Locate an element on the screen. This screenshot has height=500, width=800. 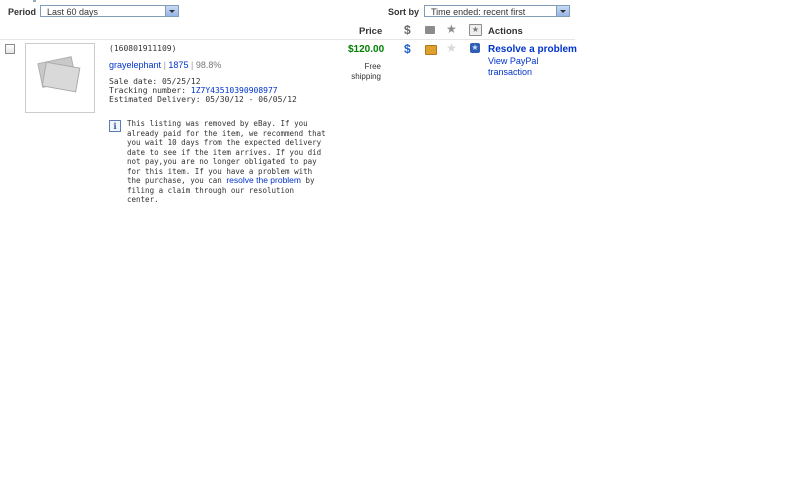
placeholder-image-icon is located at coordinates (59, 74).